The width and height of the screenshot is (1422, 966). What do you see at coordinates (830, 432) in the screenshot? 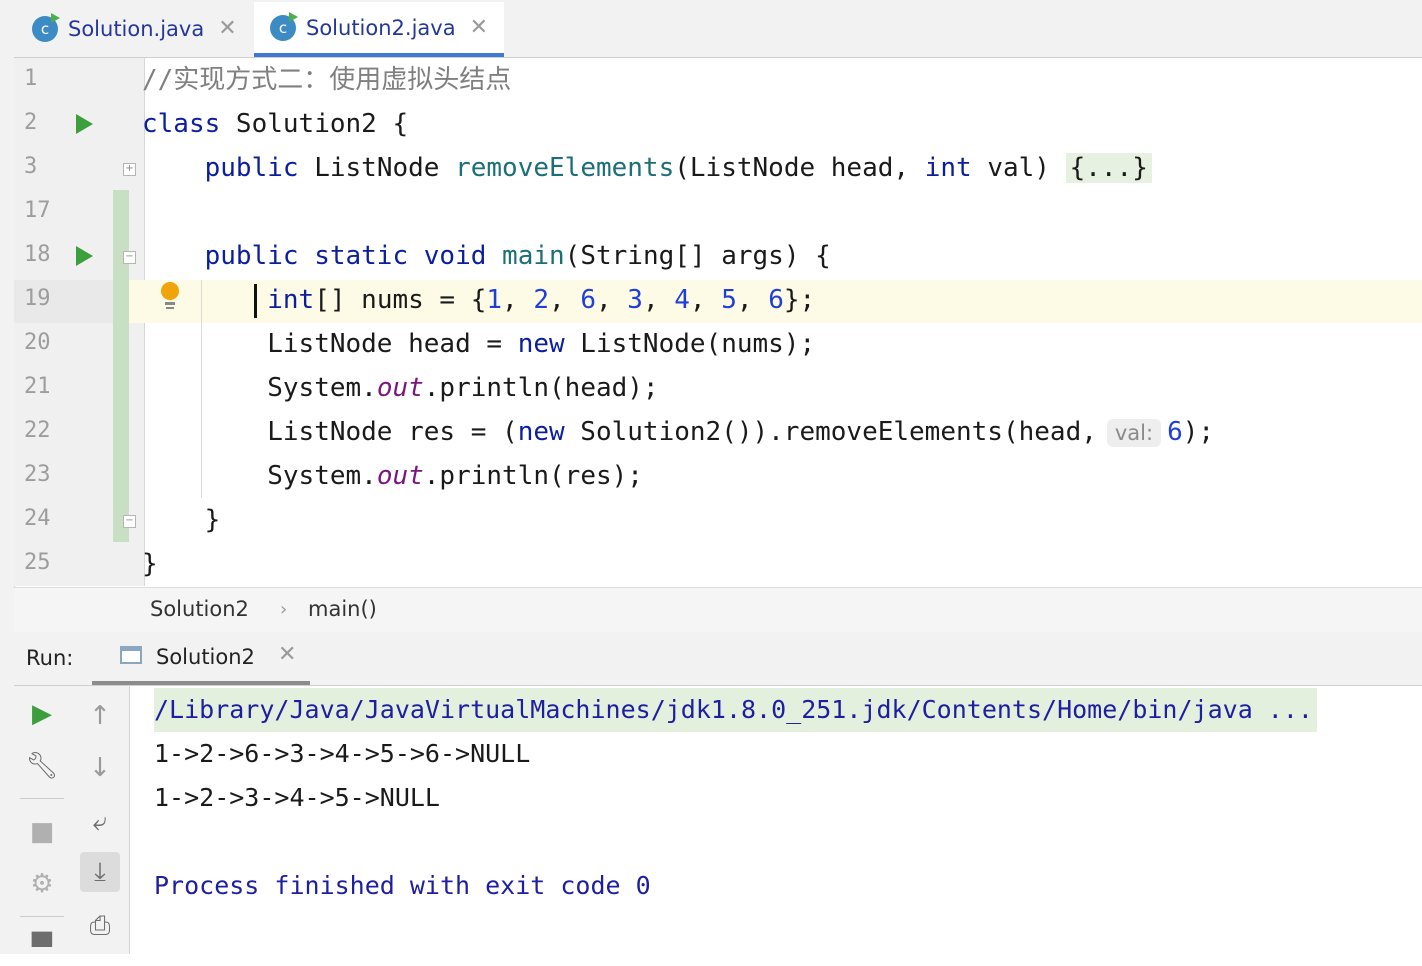
I see `code-text: Solution2()).removeElements(head,` at bounding box center [830, 432].